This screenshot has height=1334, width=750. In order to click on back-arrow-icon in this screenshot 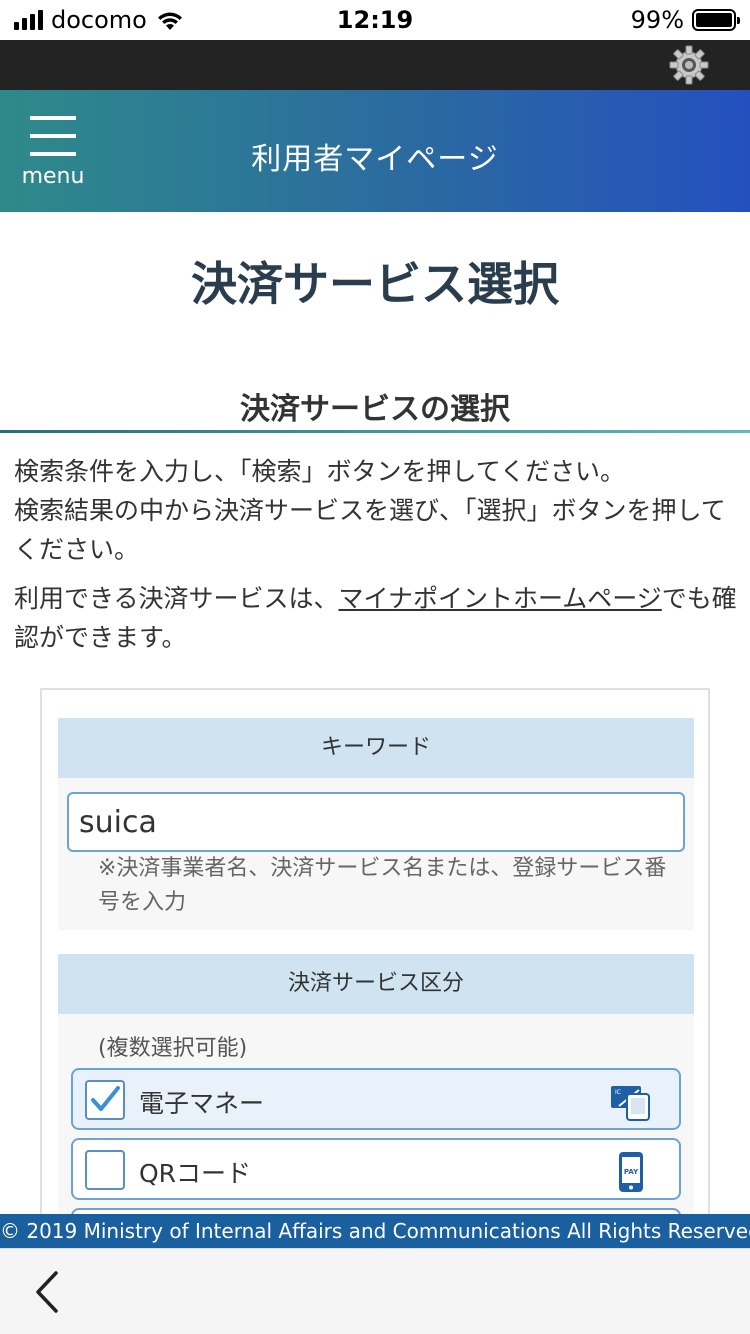, I will do `click(48, 1292)`.